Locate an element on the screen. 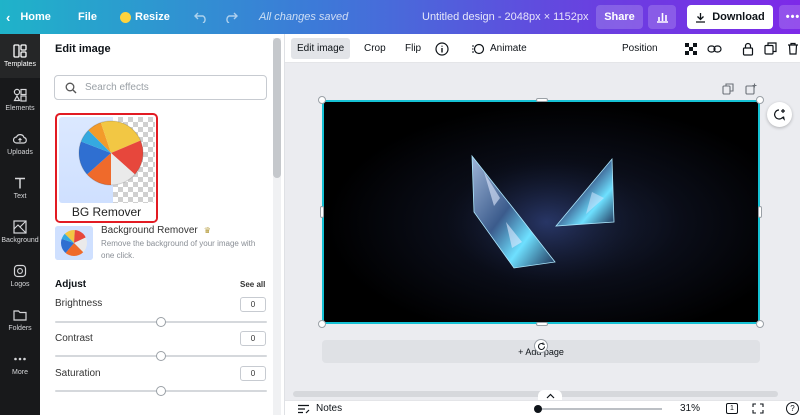 The width and height of the screenshot is (800, 415). bg-remover-row-thumbnail is located at coordinates (74, 243).